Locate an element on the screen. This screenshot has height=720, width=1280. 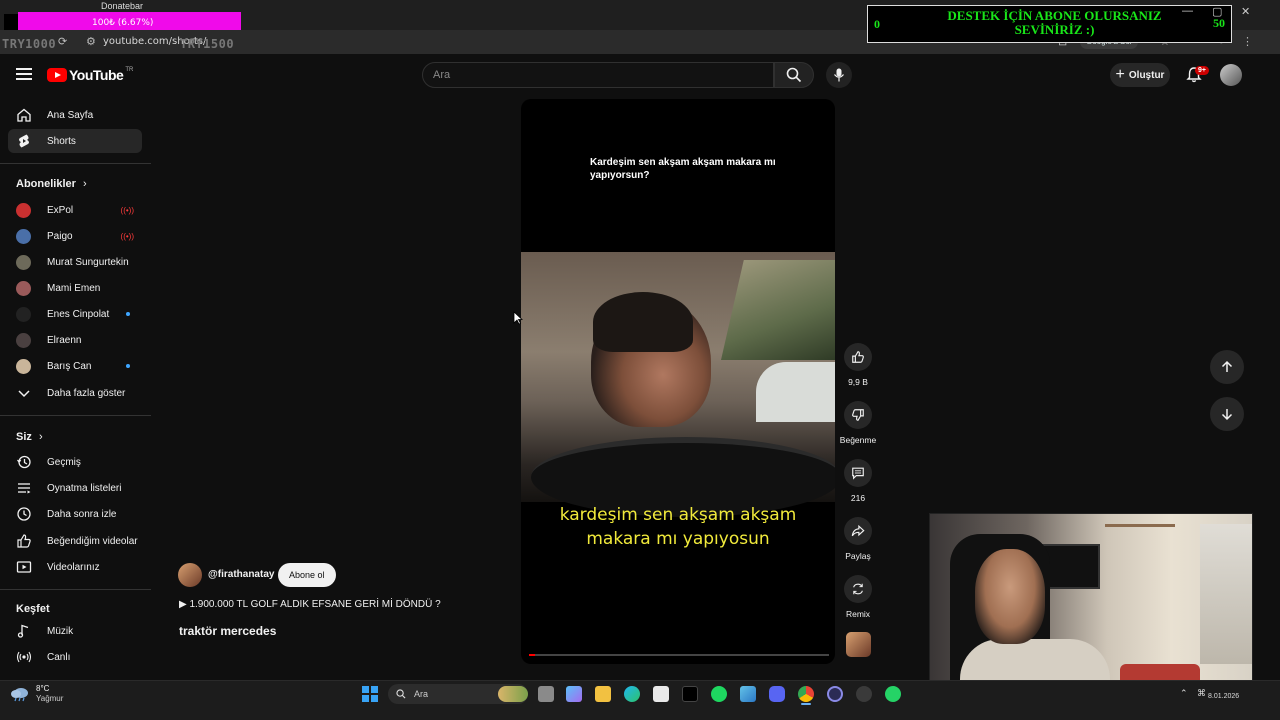
sidebar-item-subscription: Elraenn is located at coordinates (75, 340).